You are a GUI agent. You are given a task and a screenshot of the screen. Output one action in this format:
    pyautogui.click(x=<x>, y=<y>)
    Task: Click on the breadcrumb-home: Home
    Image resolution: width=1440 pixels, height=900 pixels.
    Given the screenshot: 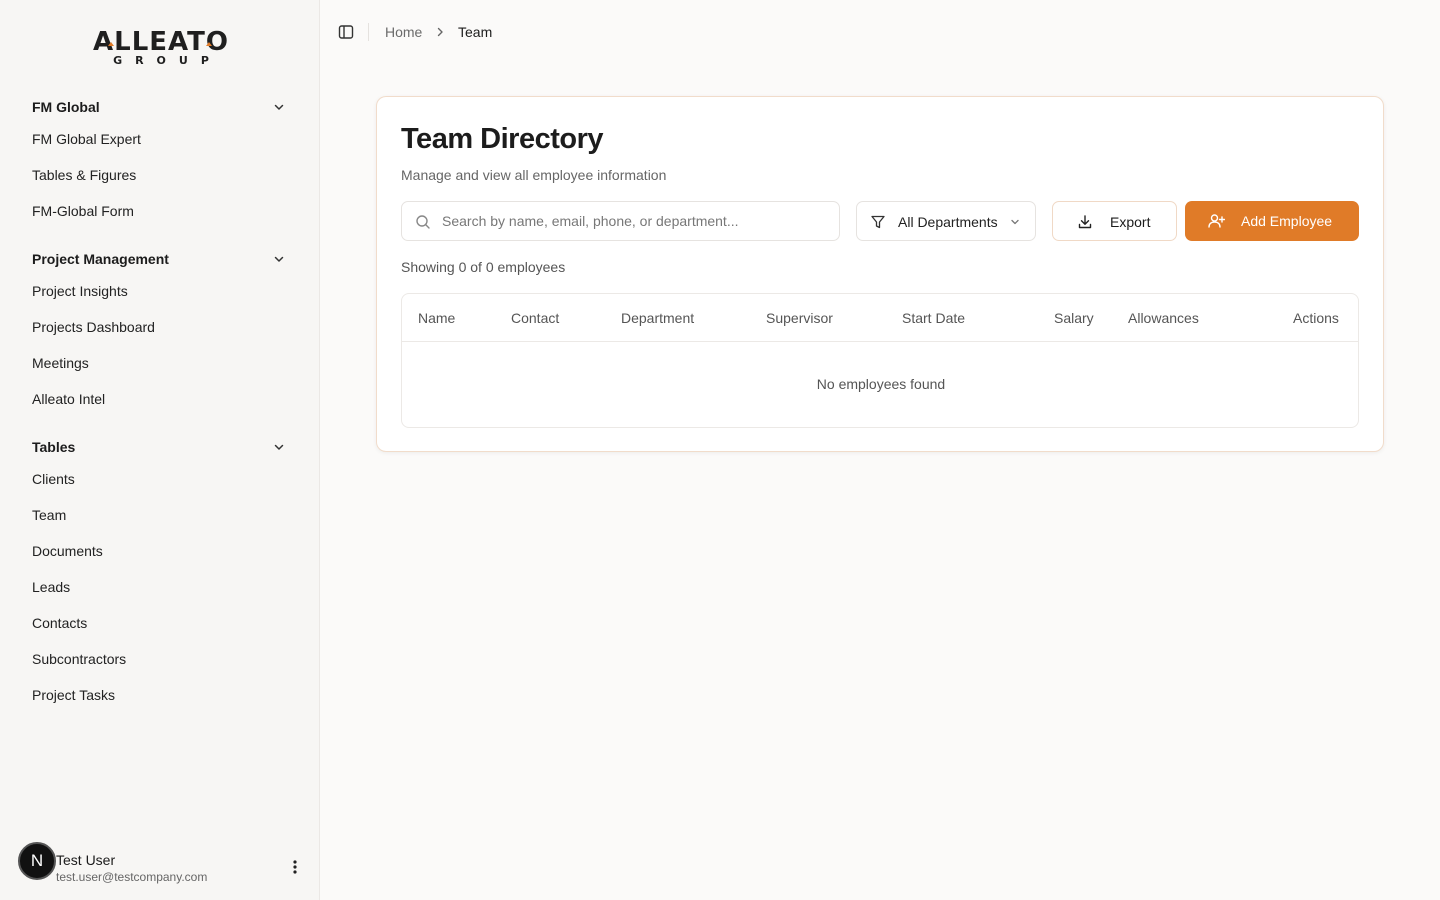 What is the action you would take?
    pyautogui.click(x=403, y=32)
    